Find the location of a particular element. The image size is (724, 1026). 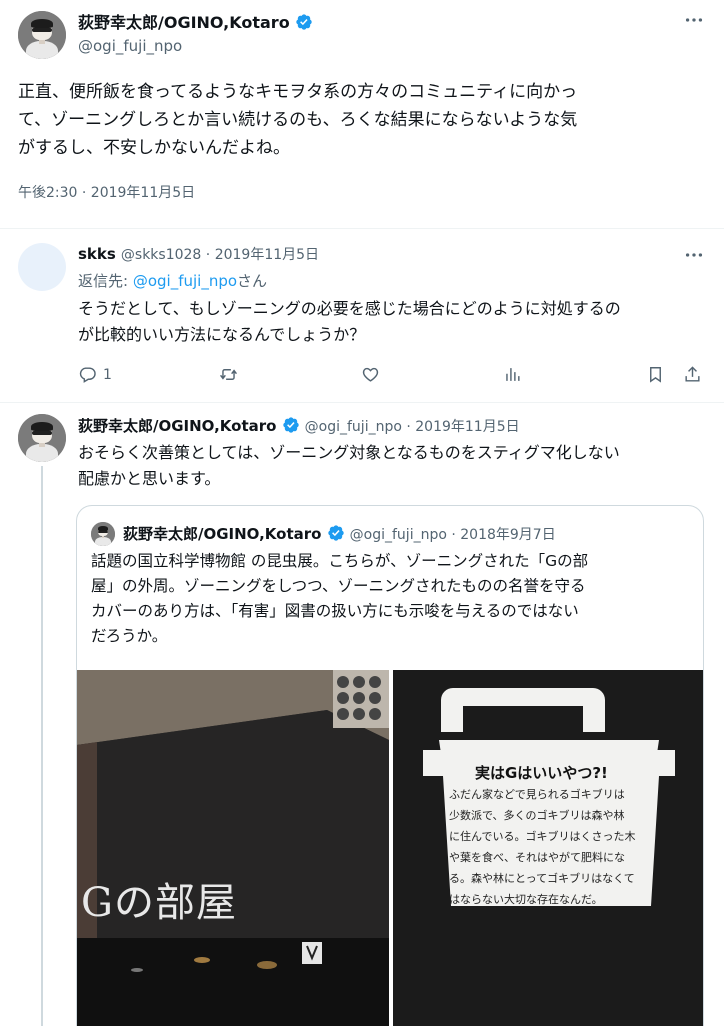

reply1-date: · 2019年11月5日 is located at coordinates (260, 255).